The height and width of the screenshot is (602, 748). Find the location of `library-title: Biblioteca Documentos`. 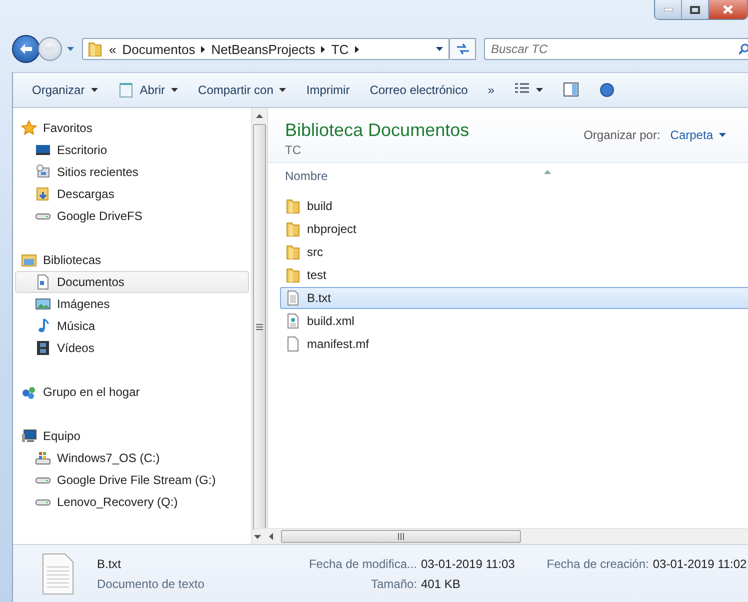

library-title: Biblioteca Documentos is located at coordinates (377, 130).